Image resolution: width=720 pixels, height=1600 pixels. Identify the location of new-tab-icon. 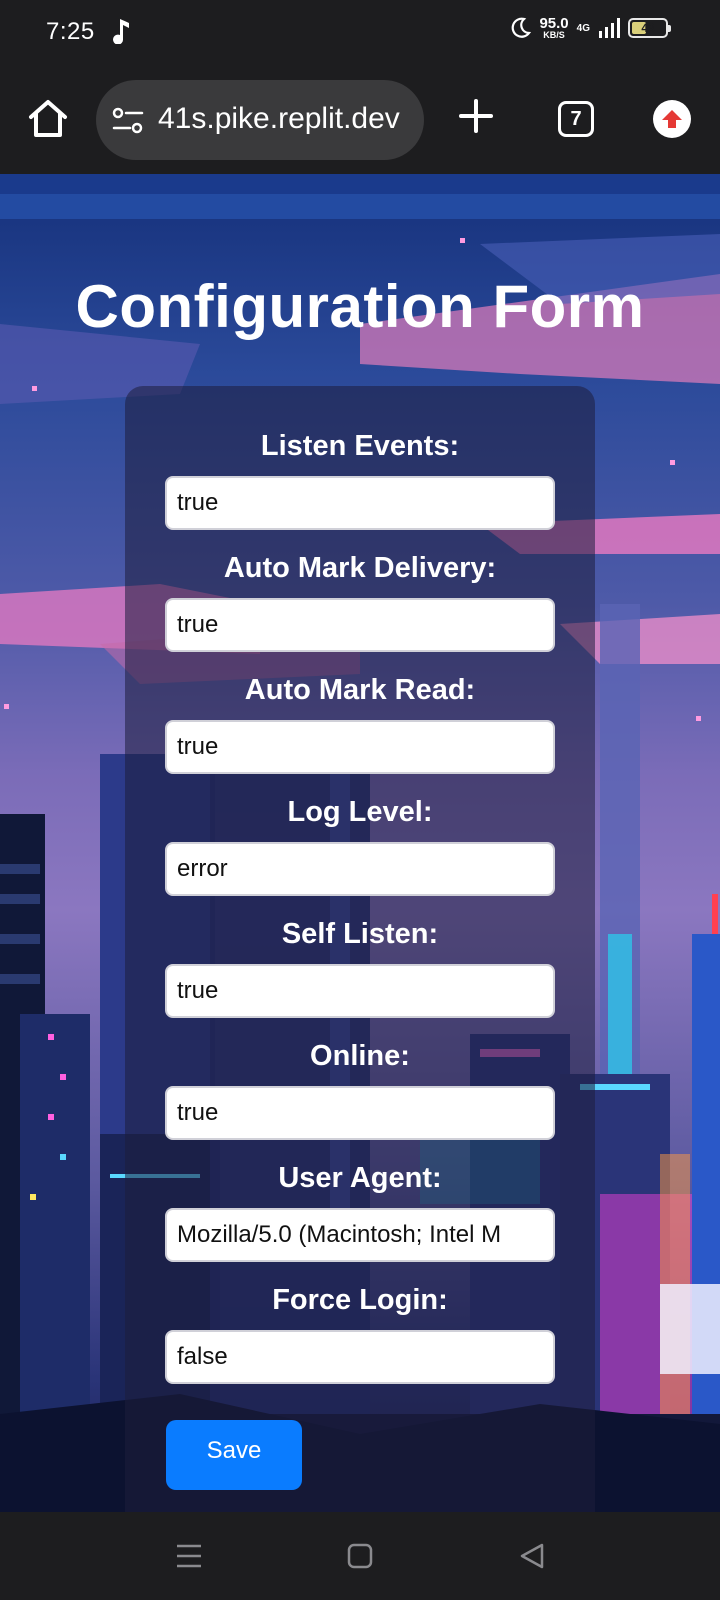
(476, 116).